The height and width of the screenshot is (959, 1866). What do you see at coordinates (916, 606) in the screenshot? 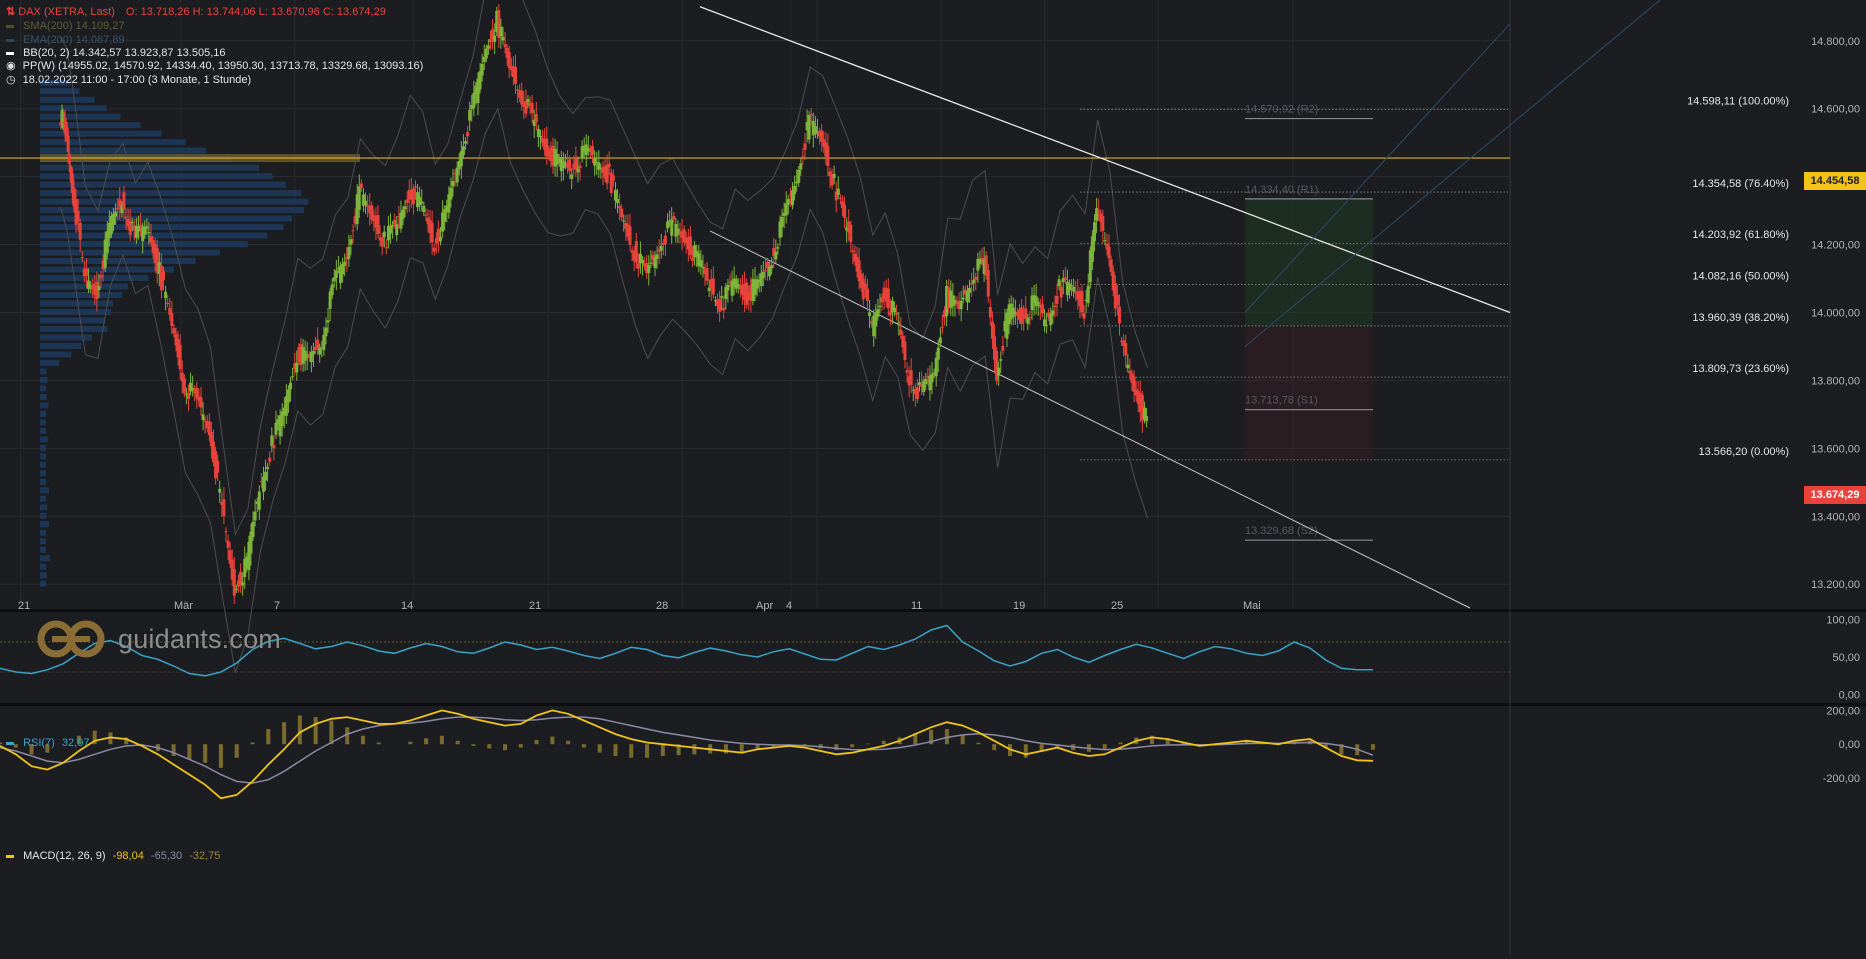
I see `x-tick-label: 11` at bounding box center [916, 606].